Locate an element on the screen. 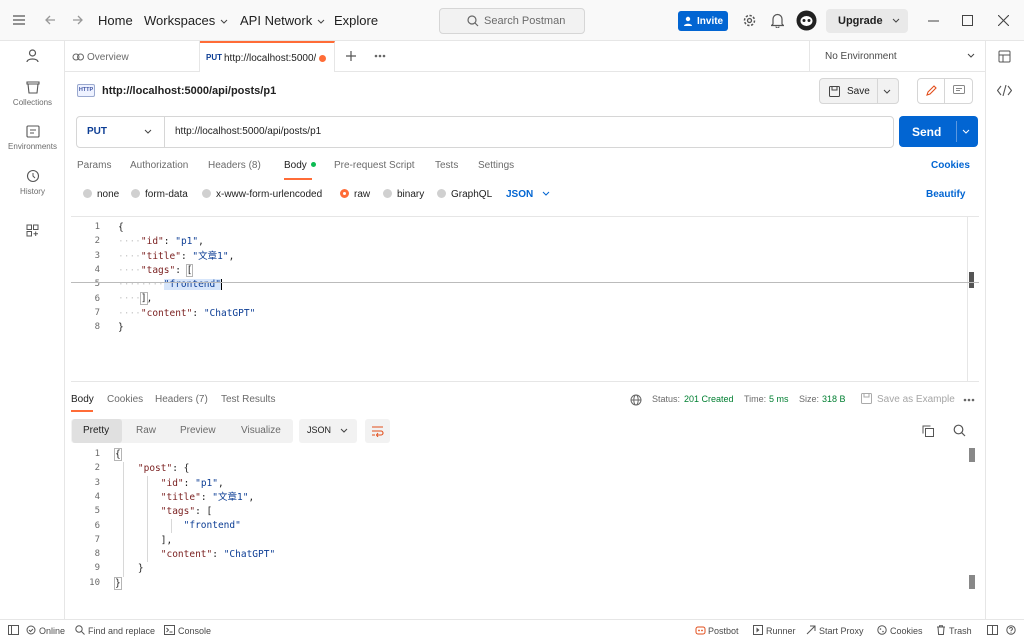 This screenshot has height=641, width=1024. response-format-select: JSON is located at coordinates (328, 431).